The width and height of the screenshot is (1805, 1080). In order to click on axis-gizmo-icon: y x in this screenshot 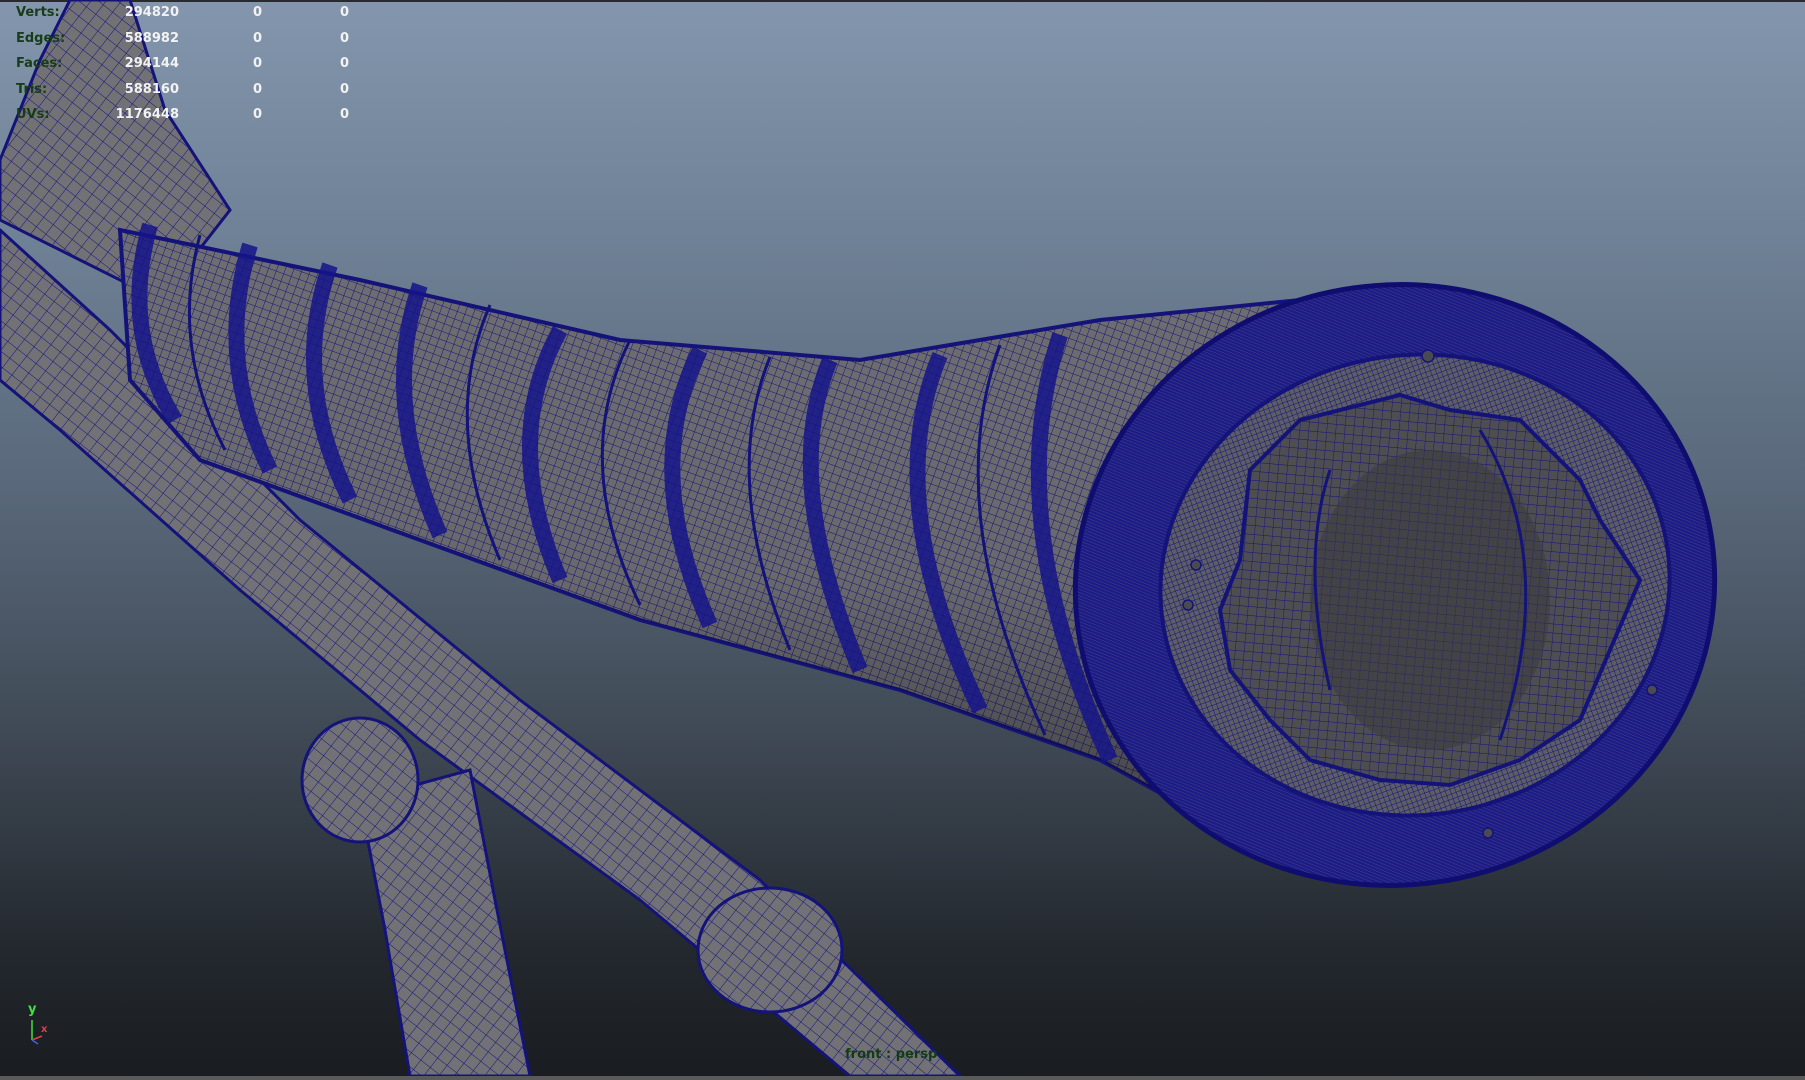, I will do `click(40, 1027)`.